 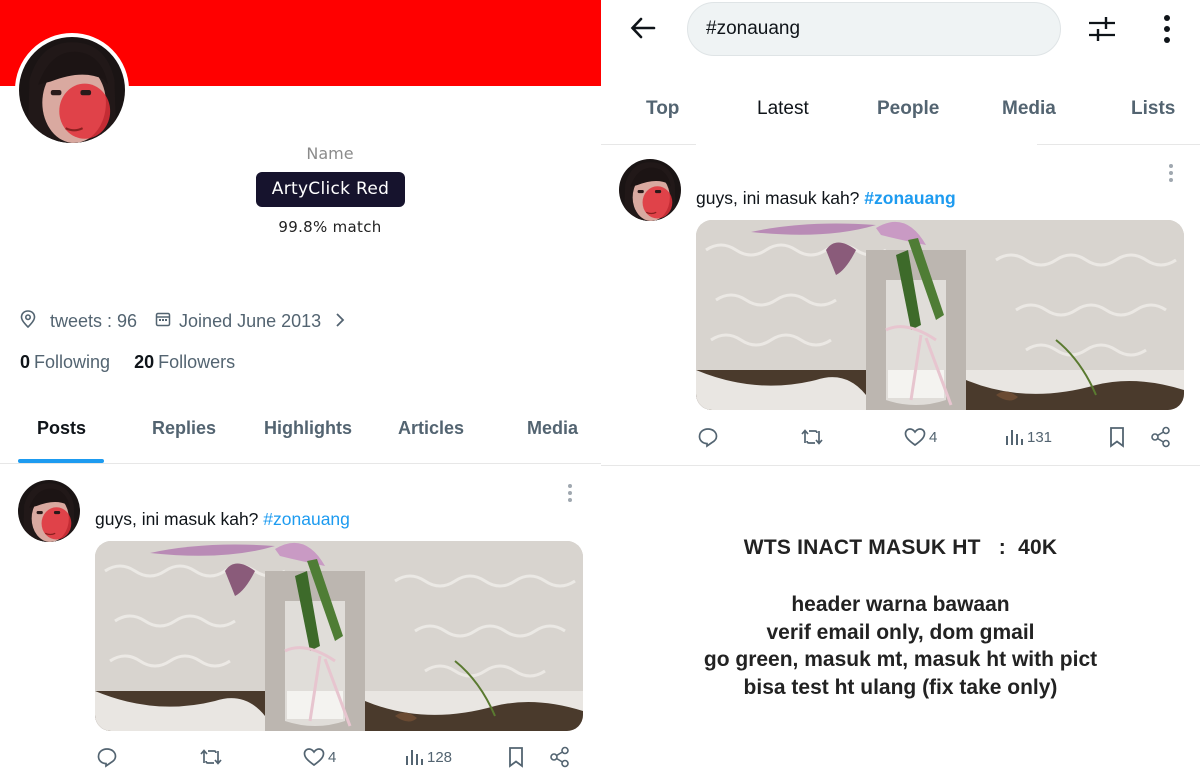 I want to click on tweet-divider, so click(x=900, y=465).